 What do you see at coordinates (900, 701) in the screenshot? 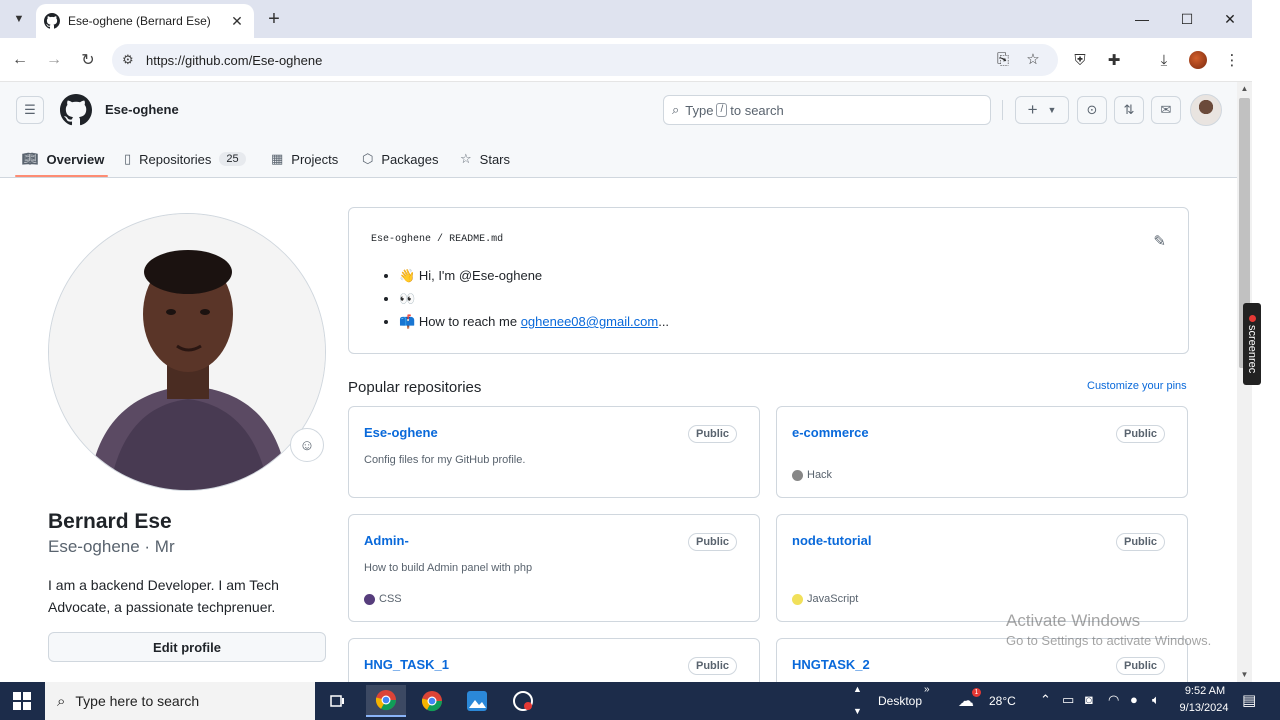
I see `desktop-toolbar-label: Desktop` at bounding box center [900, 701].